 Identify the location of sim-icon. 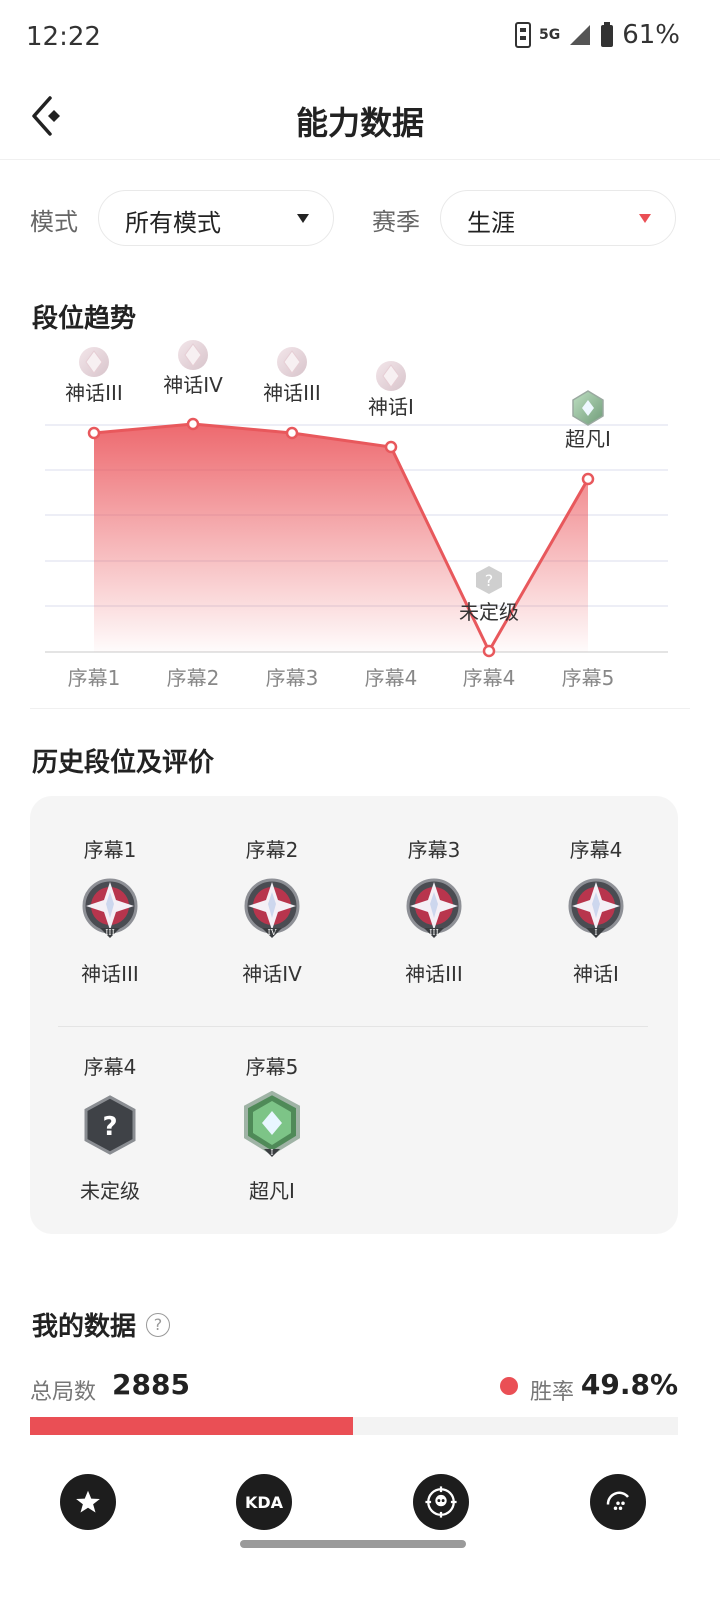
(522, 35).